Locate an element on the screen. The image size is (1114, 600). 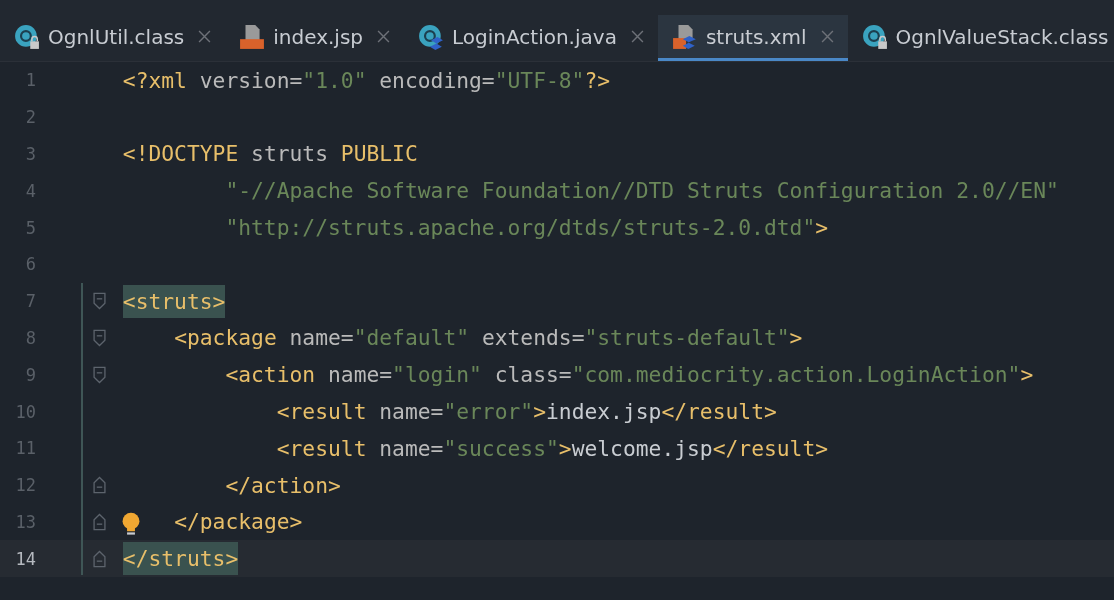
matched-tag: <struts> is located at coordinates (174, 301).